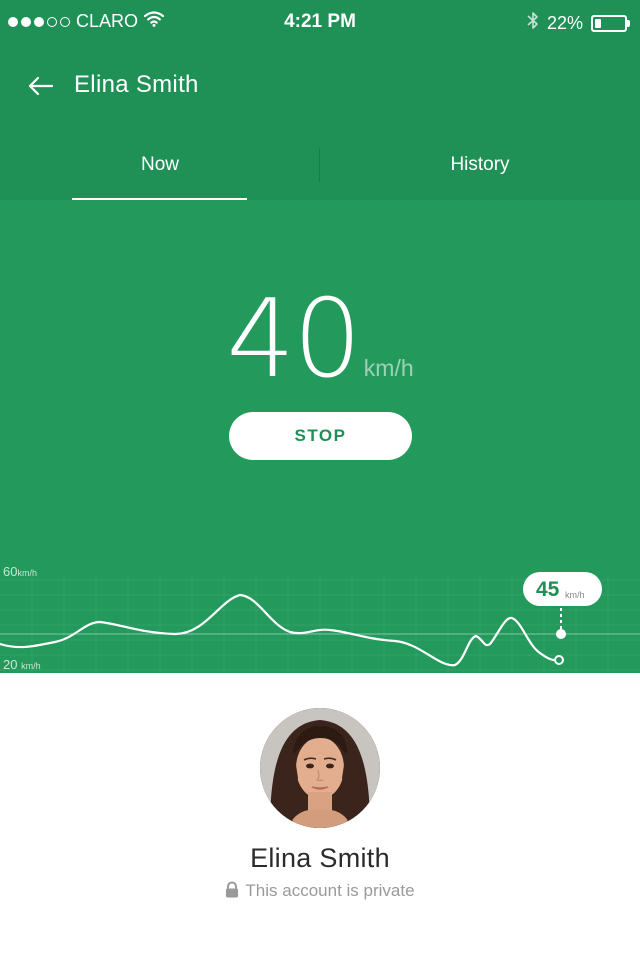 This screenshot has height=960, width=640. What do you see at coordinates (575, 595) in the screenshot?
I see `bubble-unit: km/h` at bounding box center [575, 595].